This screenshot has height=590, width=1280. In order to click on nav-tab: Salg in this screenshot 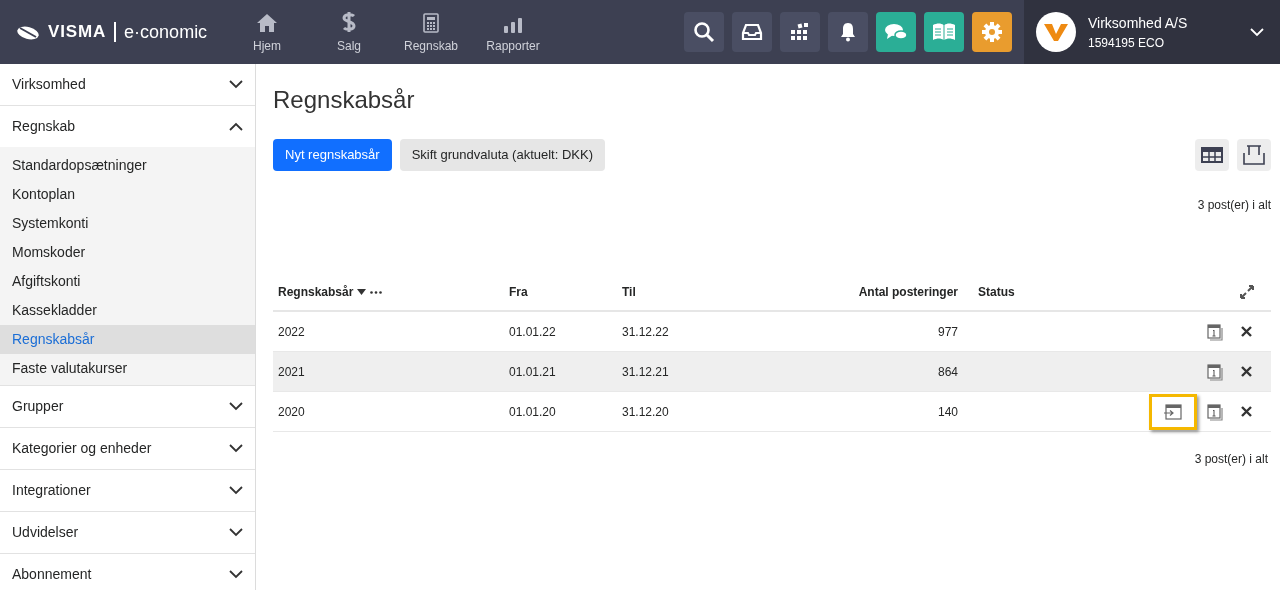, I will do `click(349, 32)`.